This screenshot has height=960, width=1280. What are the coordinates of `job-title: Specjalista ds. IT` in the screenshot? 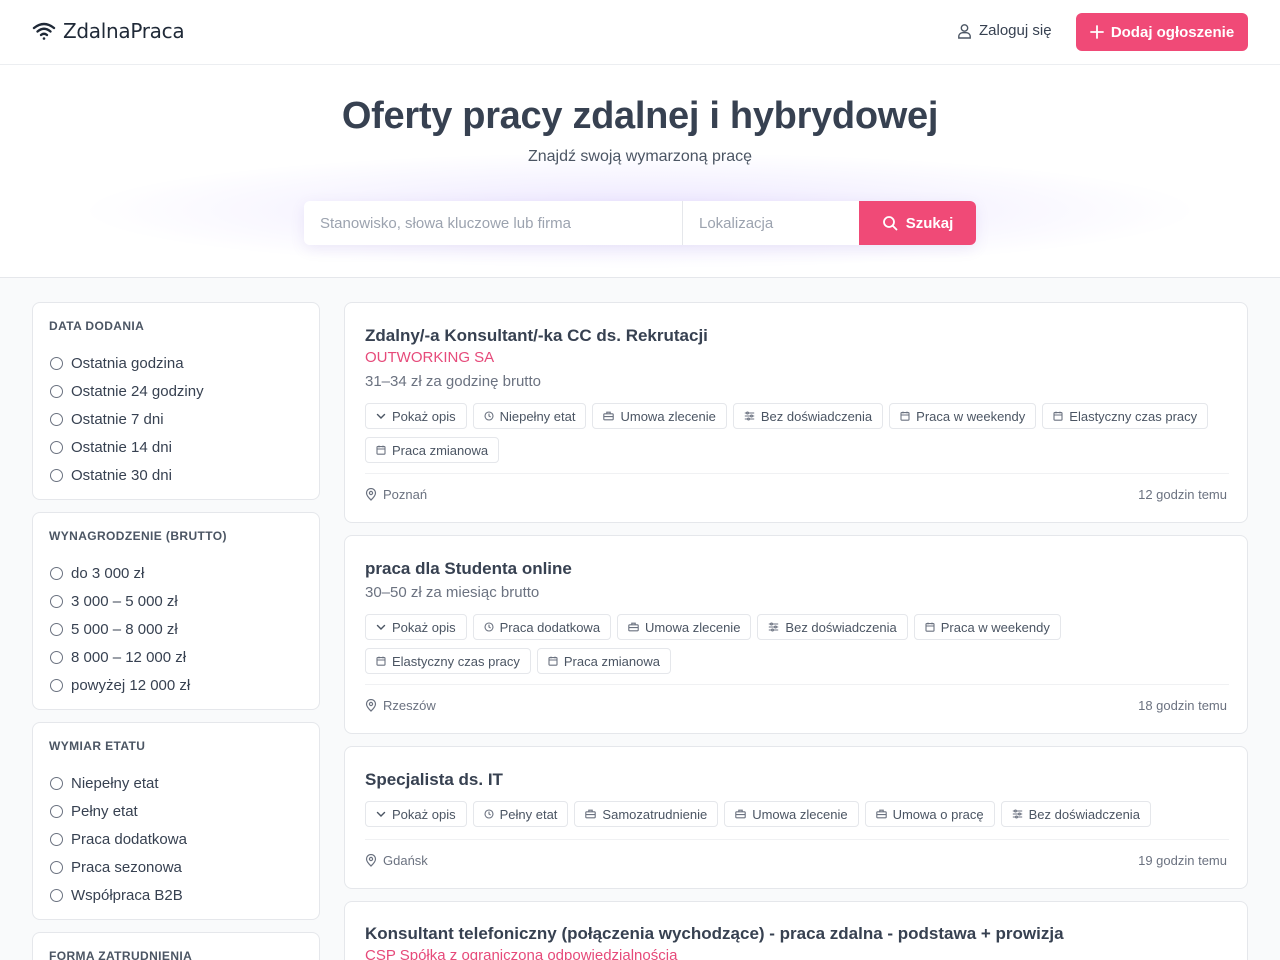 It's located at (434, 780).